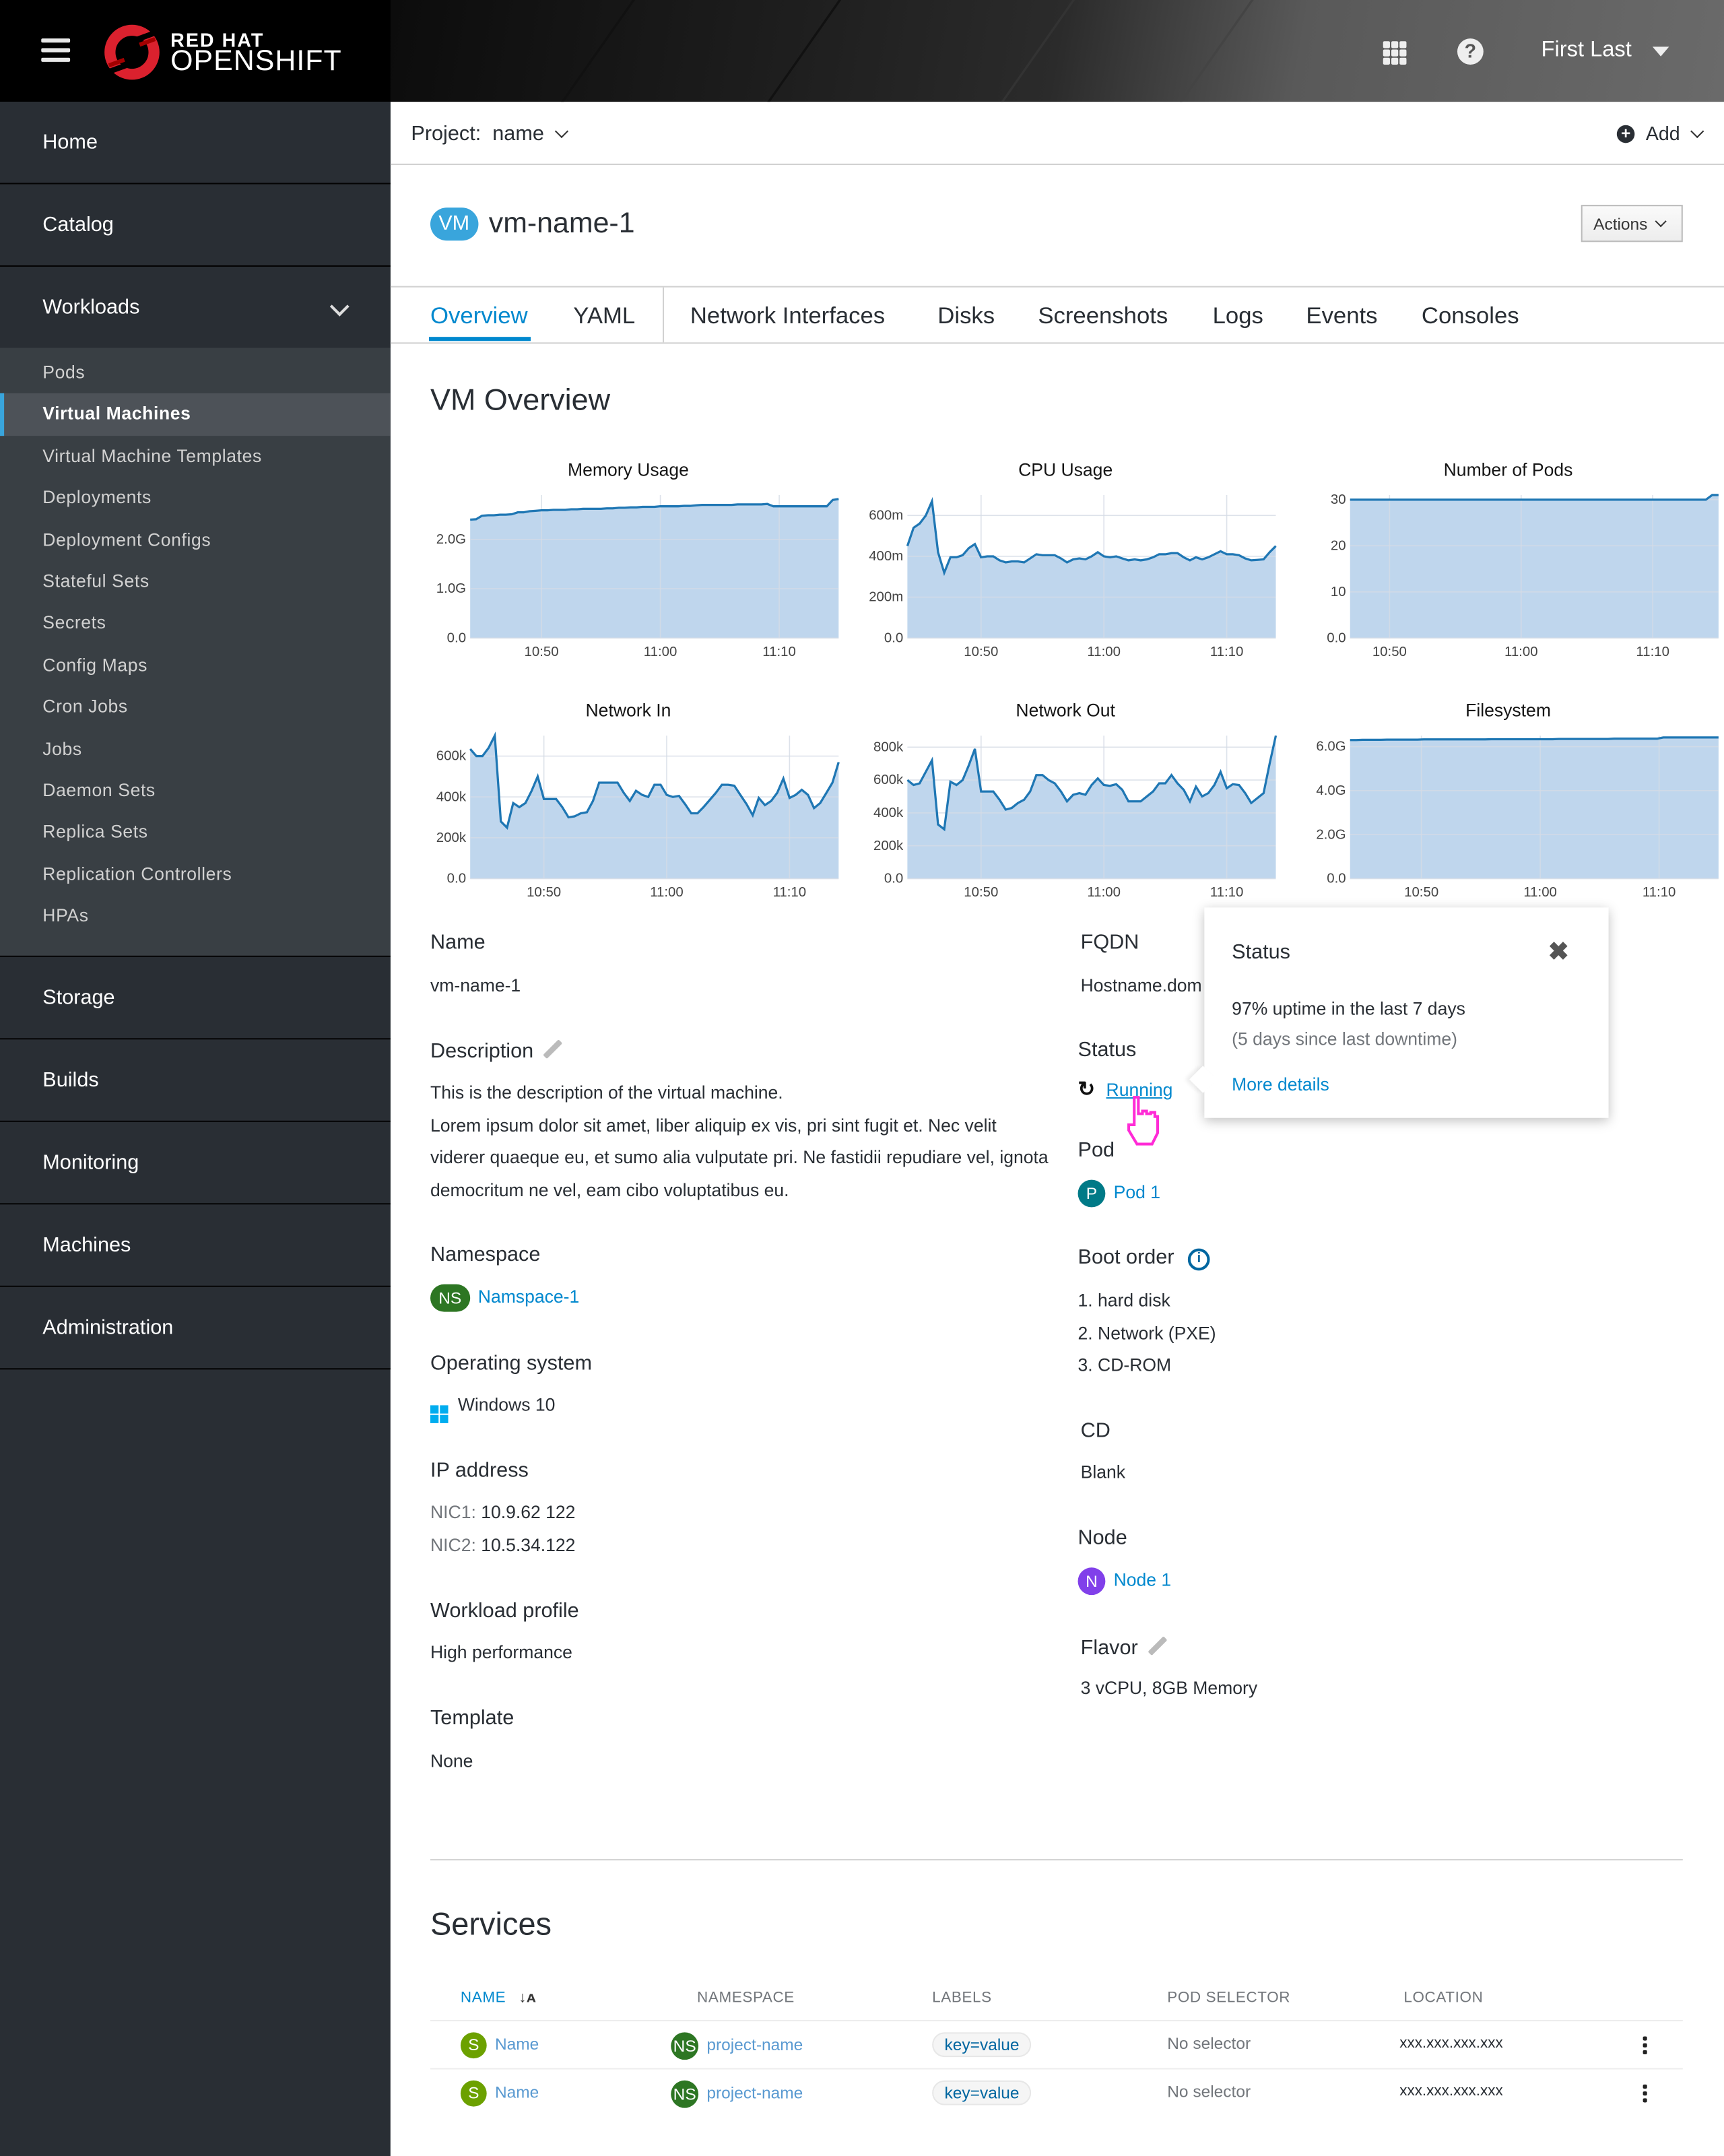 This screenshot has height=2156, width=1724. Describe the element at coordinates (746, 1998) in the screenshot. I see `column-header-namespace: NAMESPACE` at that location.